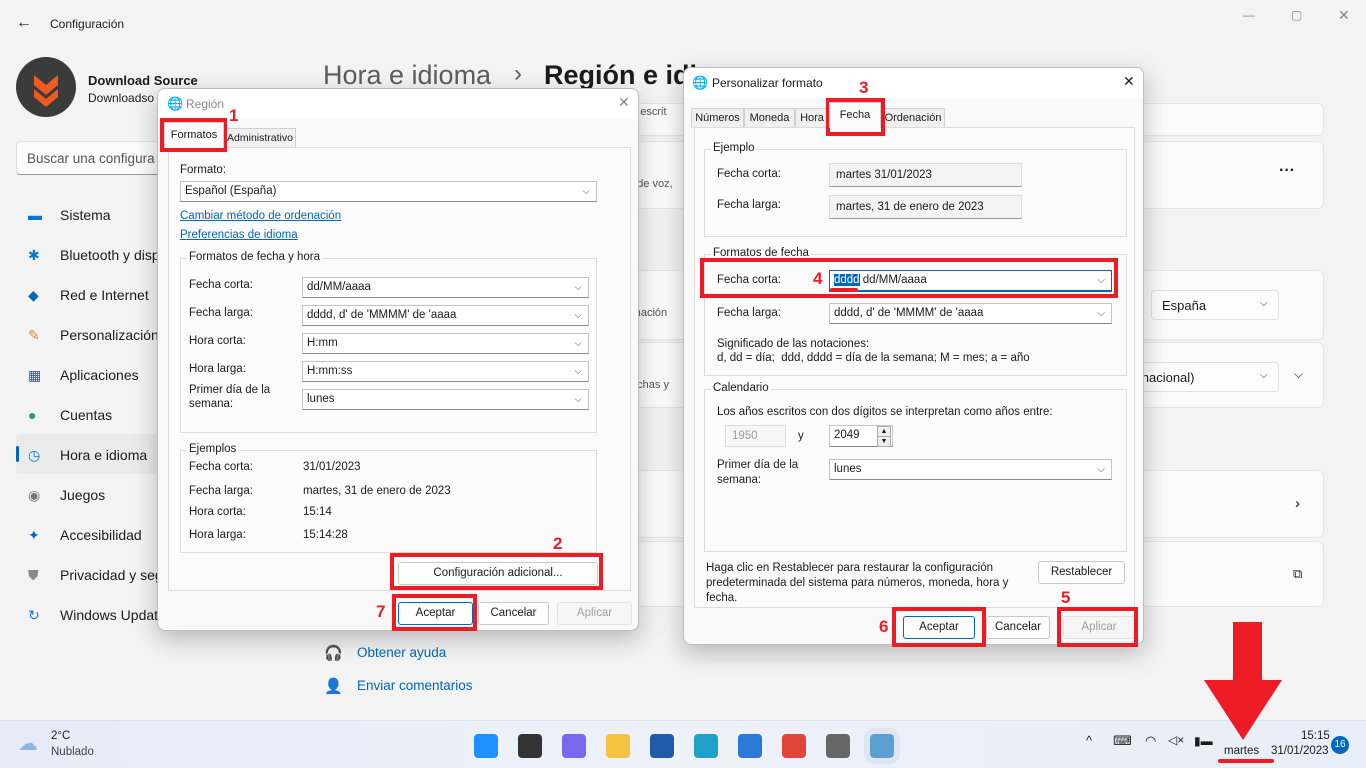 This screenshot has height=768, width=1366. I want to click on sidebar-item-8: ✦ Accesibilidad, so click(96, 537).